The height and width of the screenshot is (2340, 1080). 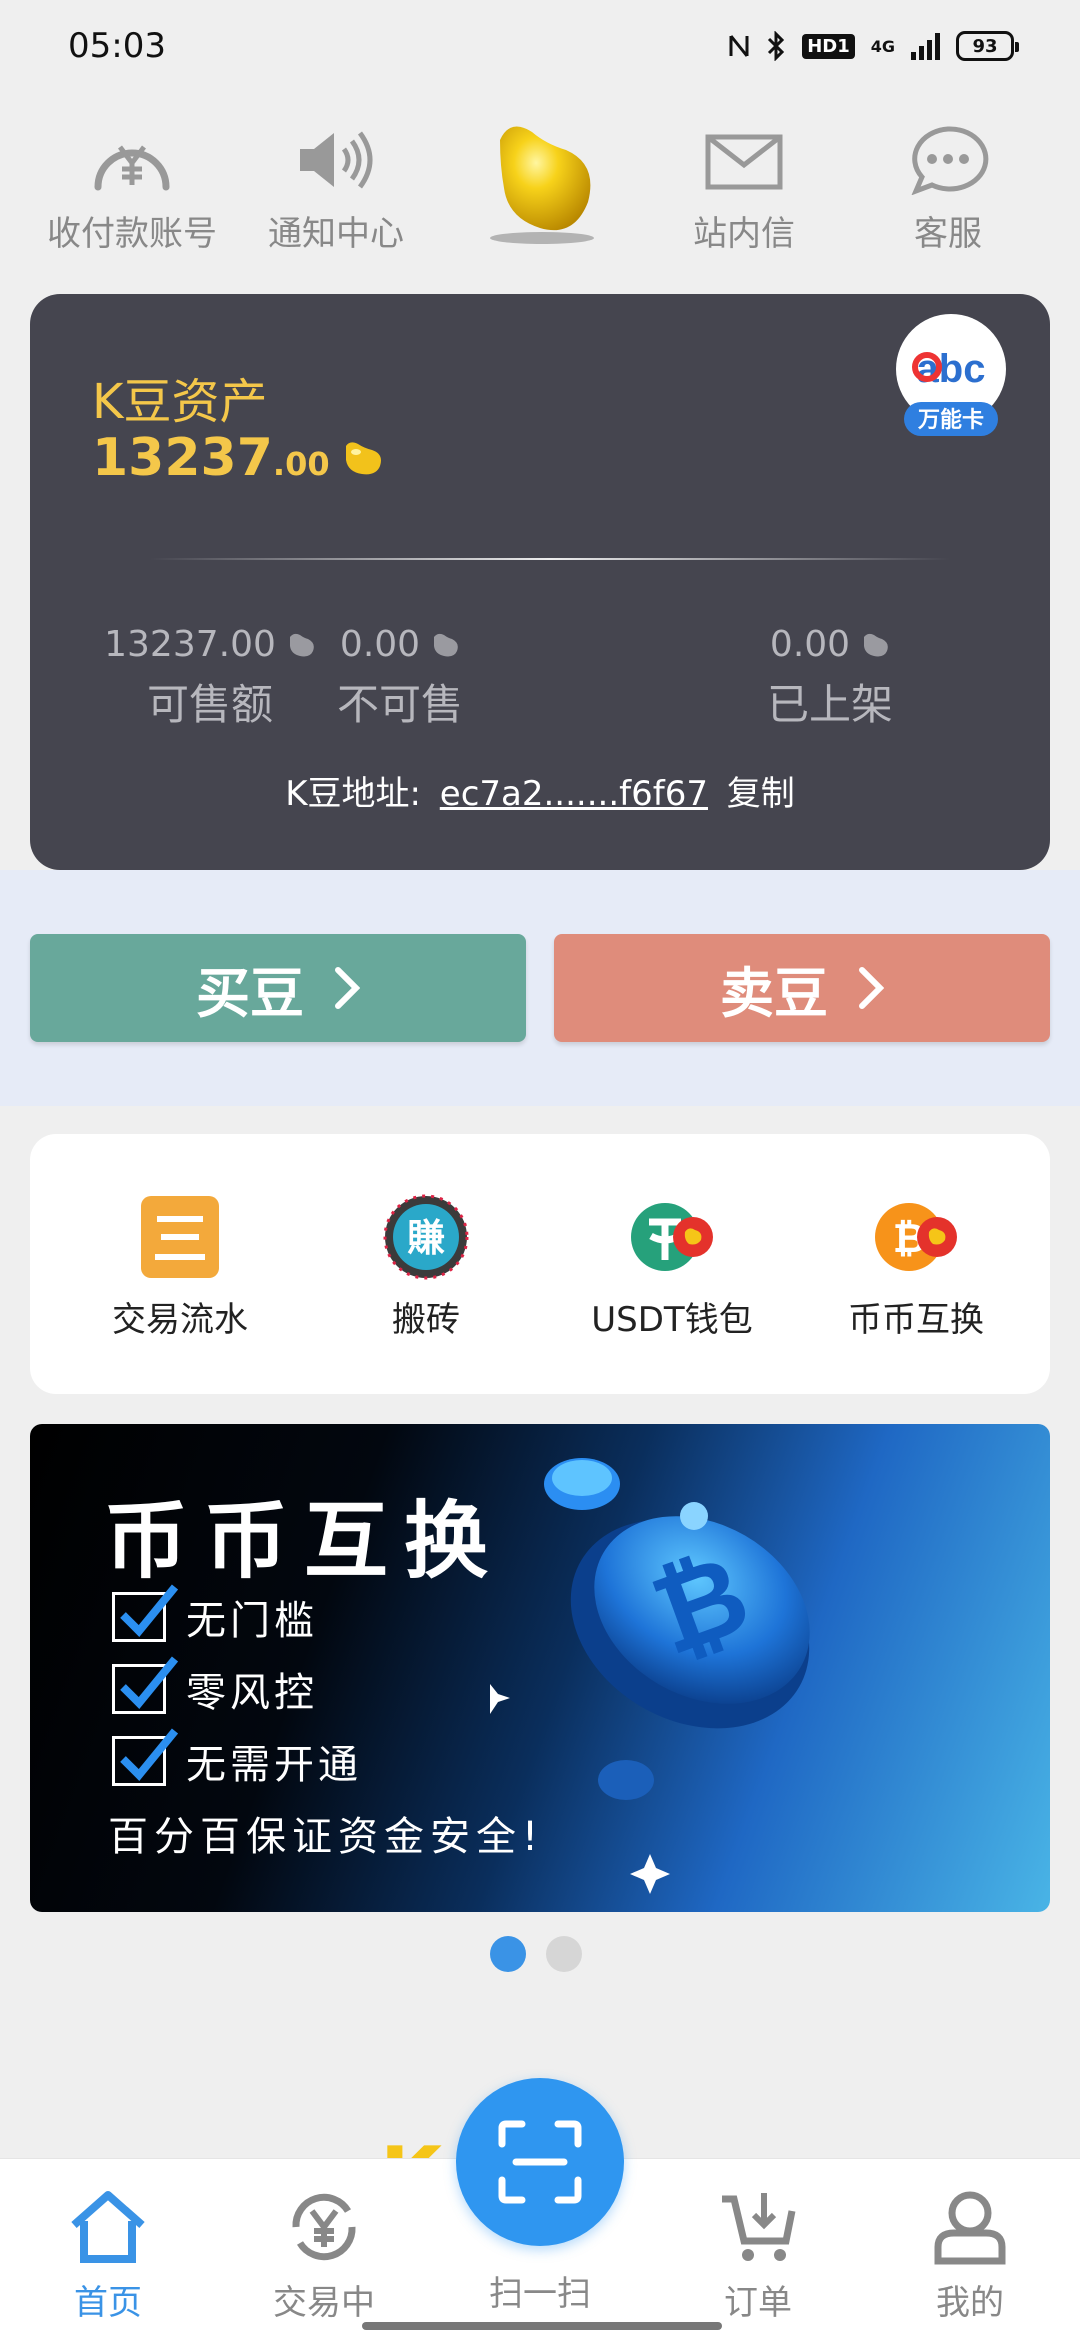 What do you see at coordinates (739, 46) in the screenshot?
I see `nfc-icon` at bounding box center [739, 46].